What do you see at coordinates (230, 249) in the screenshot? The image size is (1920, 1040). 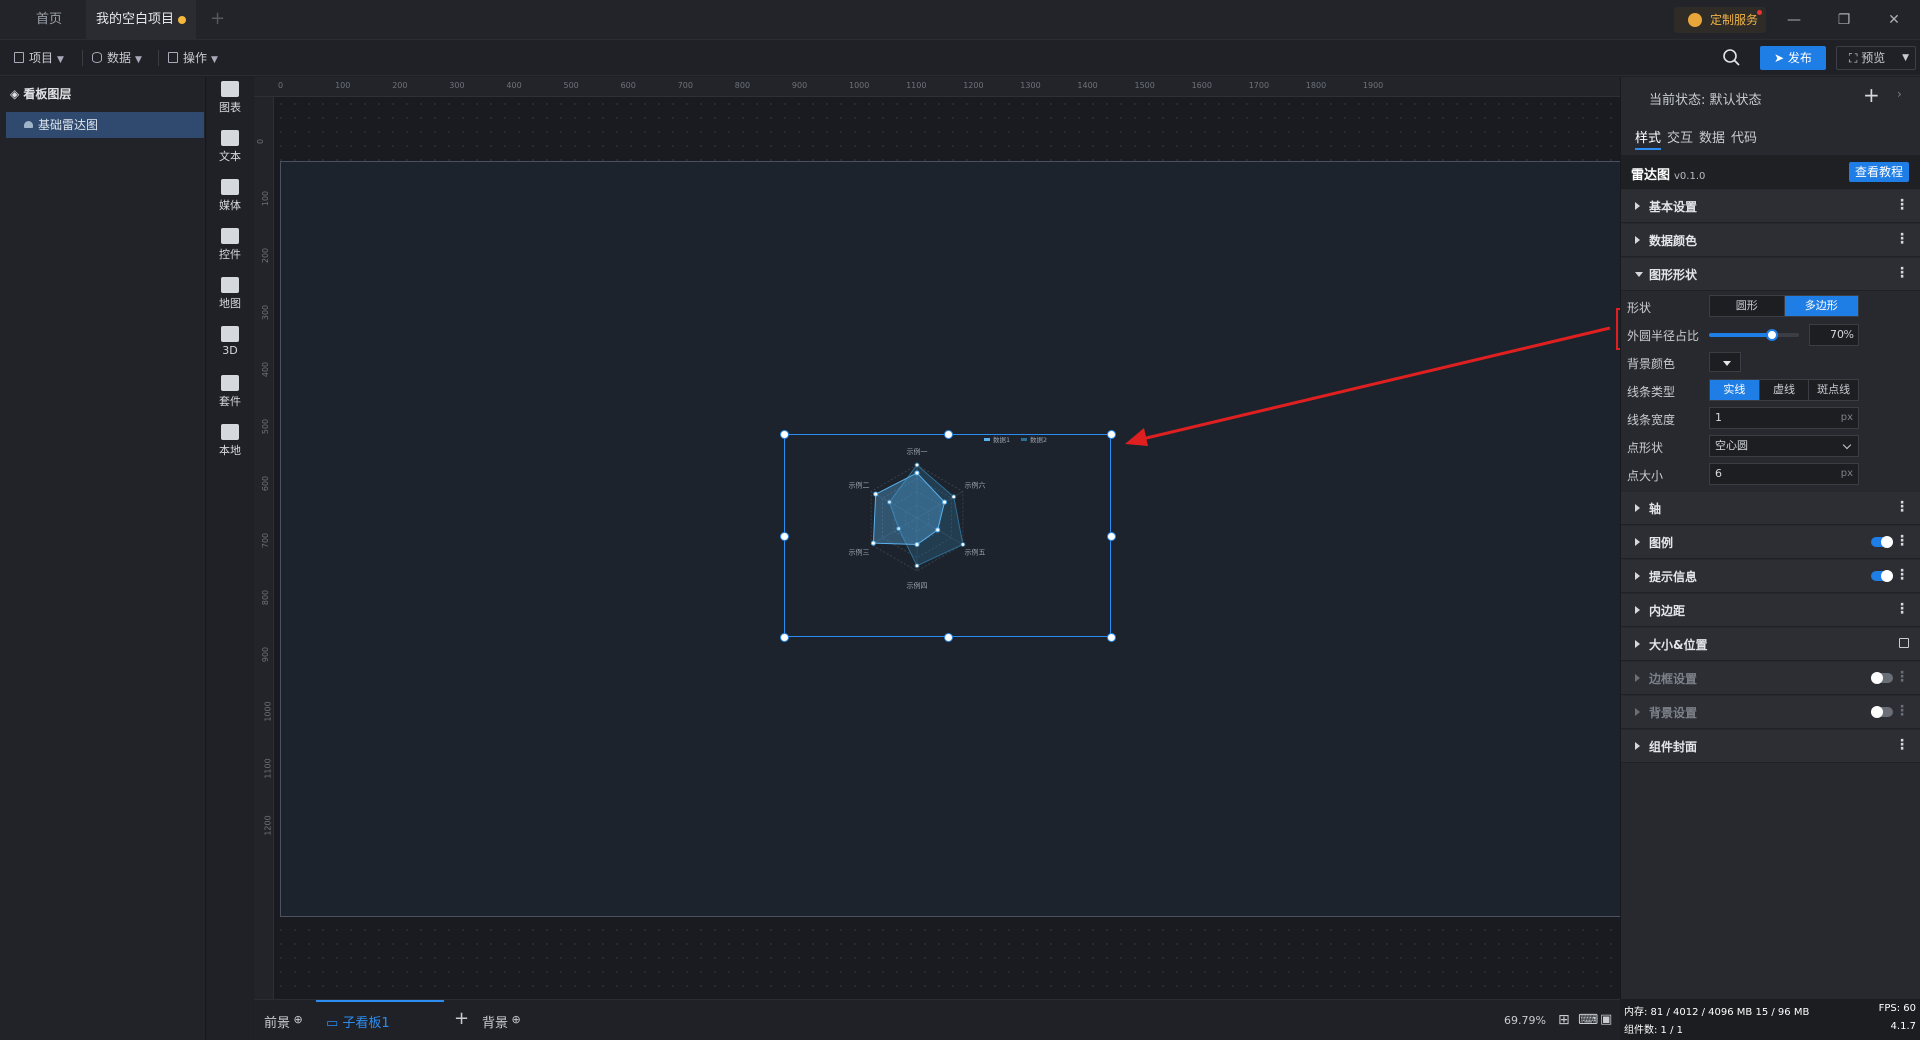 I see `component-control: 控件` at bounding box center [230, 249].